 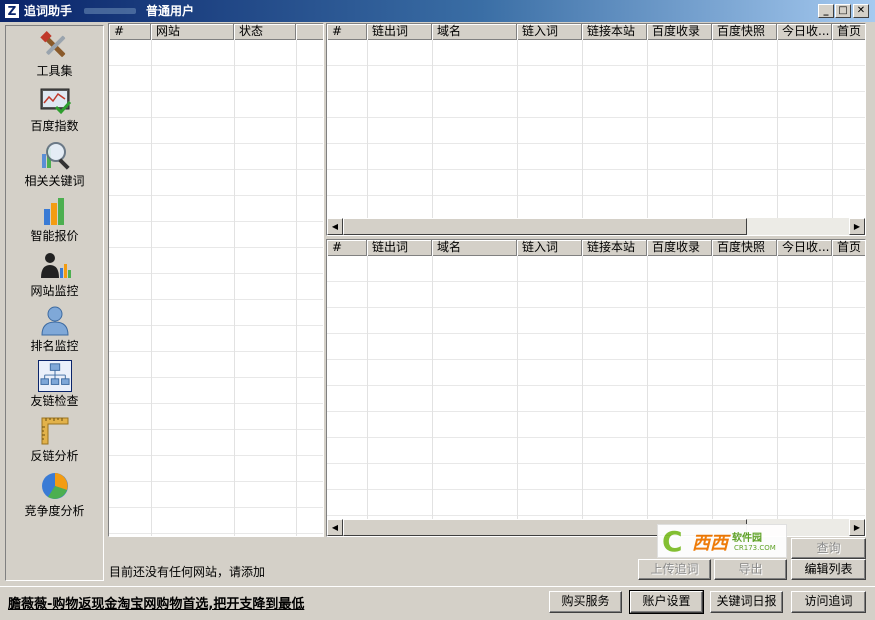 I want to click on sidebar-item-label: 友链检查, so click(x=54, y=401).